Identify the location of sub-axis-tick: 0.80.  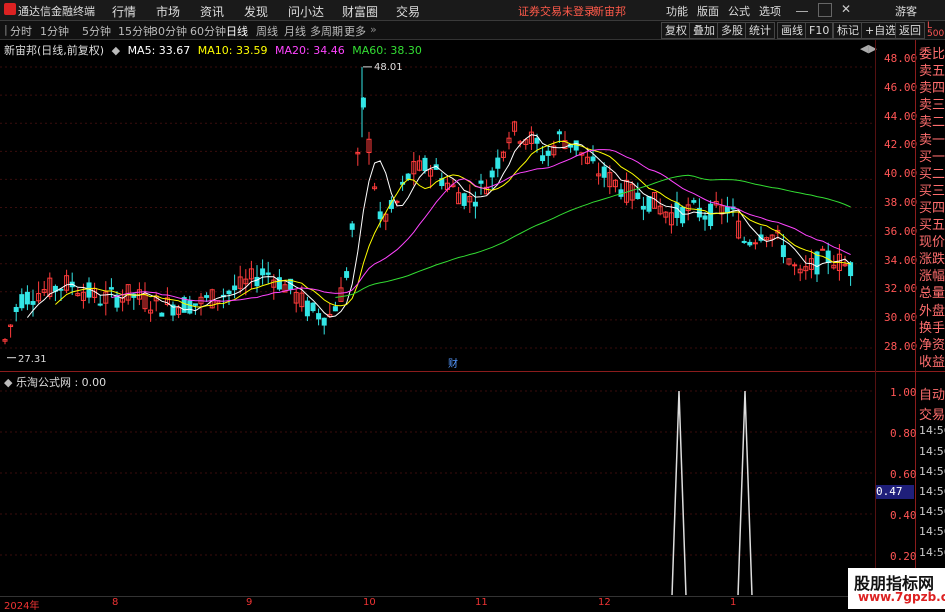
(903, 433).